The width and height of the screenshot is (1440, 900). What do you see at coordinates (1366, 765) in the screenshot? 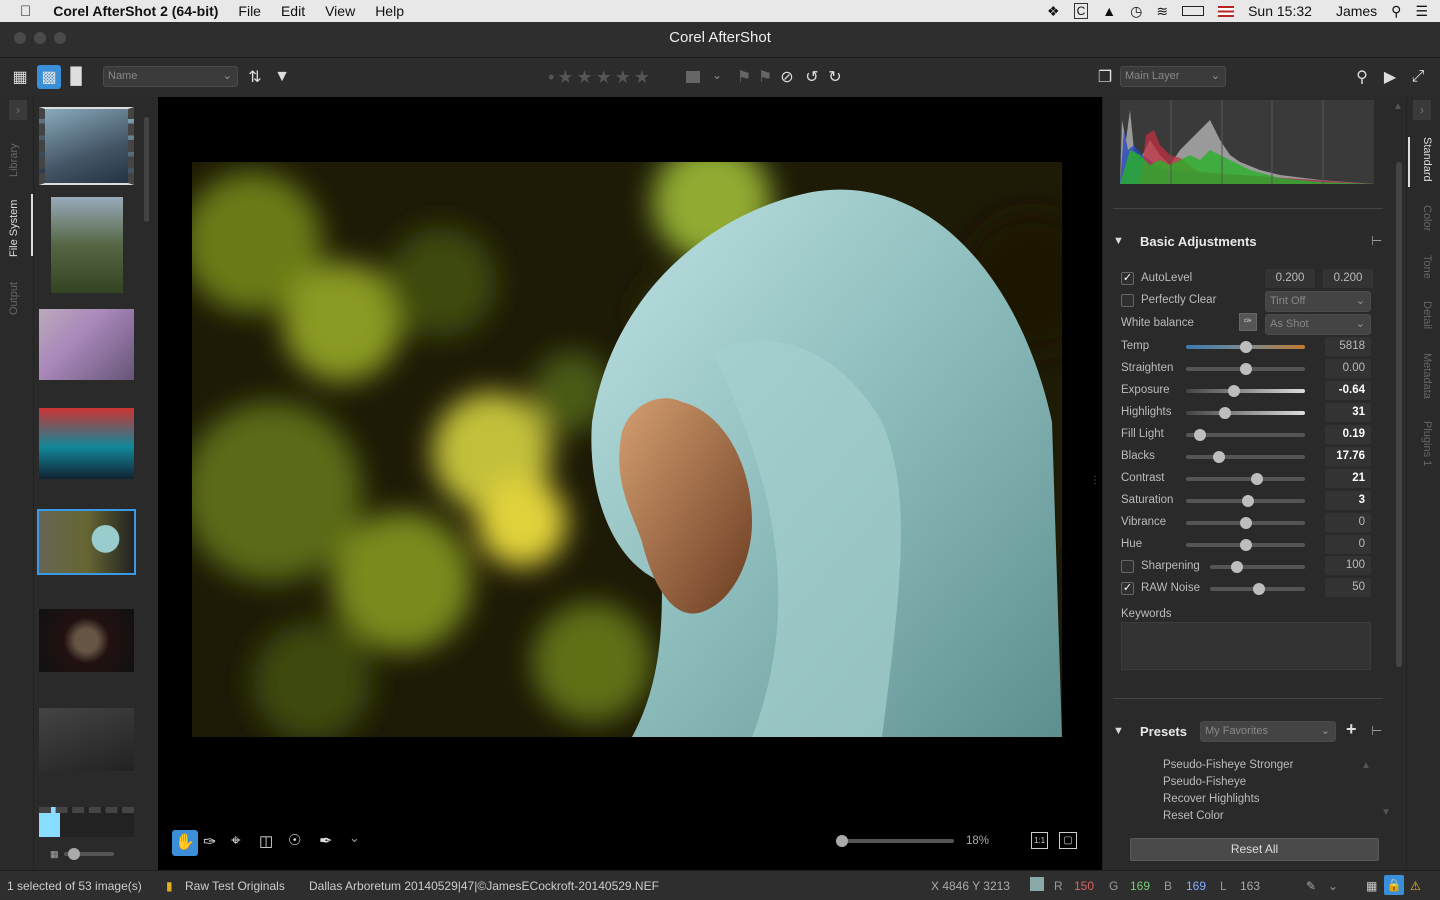
I see `presets-scroll-up-icon: ▲` at bounding box center [1366, 765].